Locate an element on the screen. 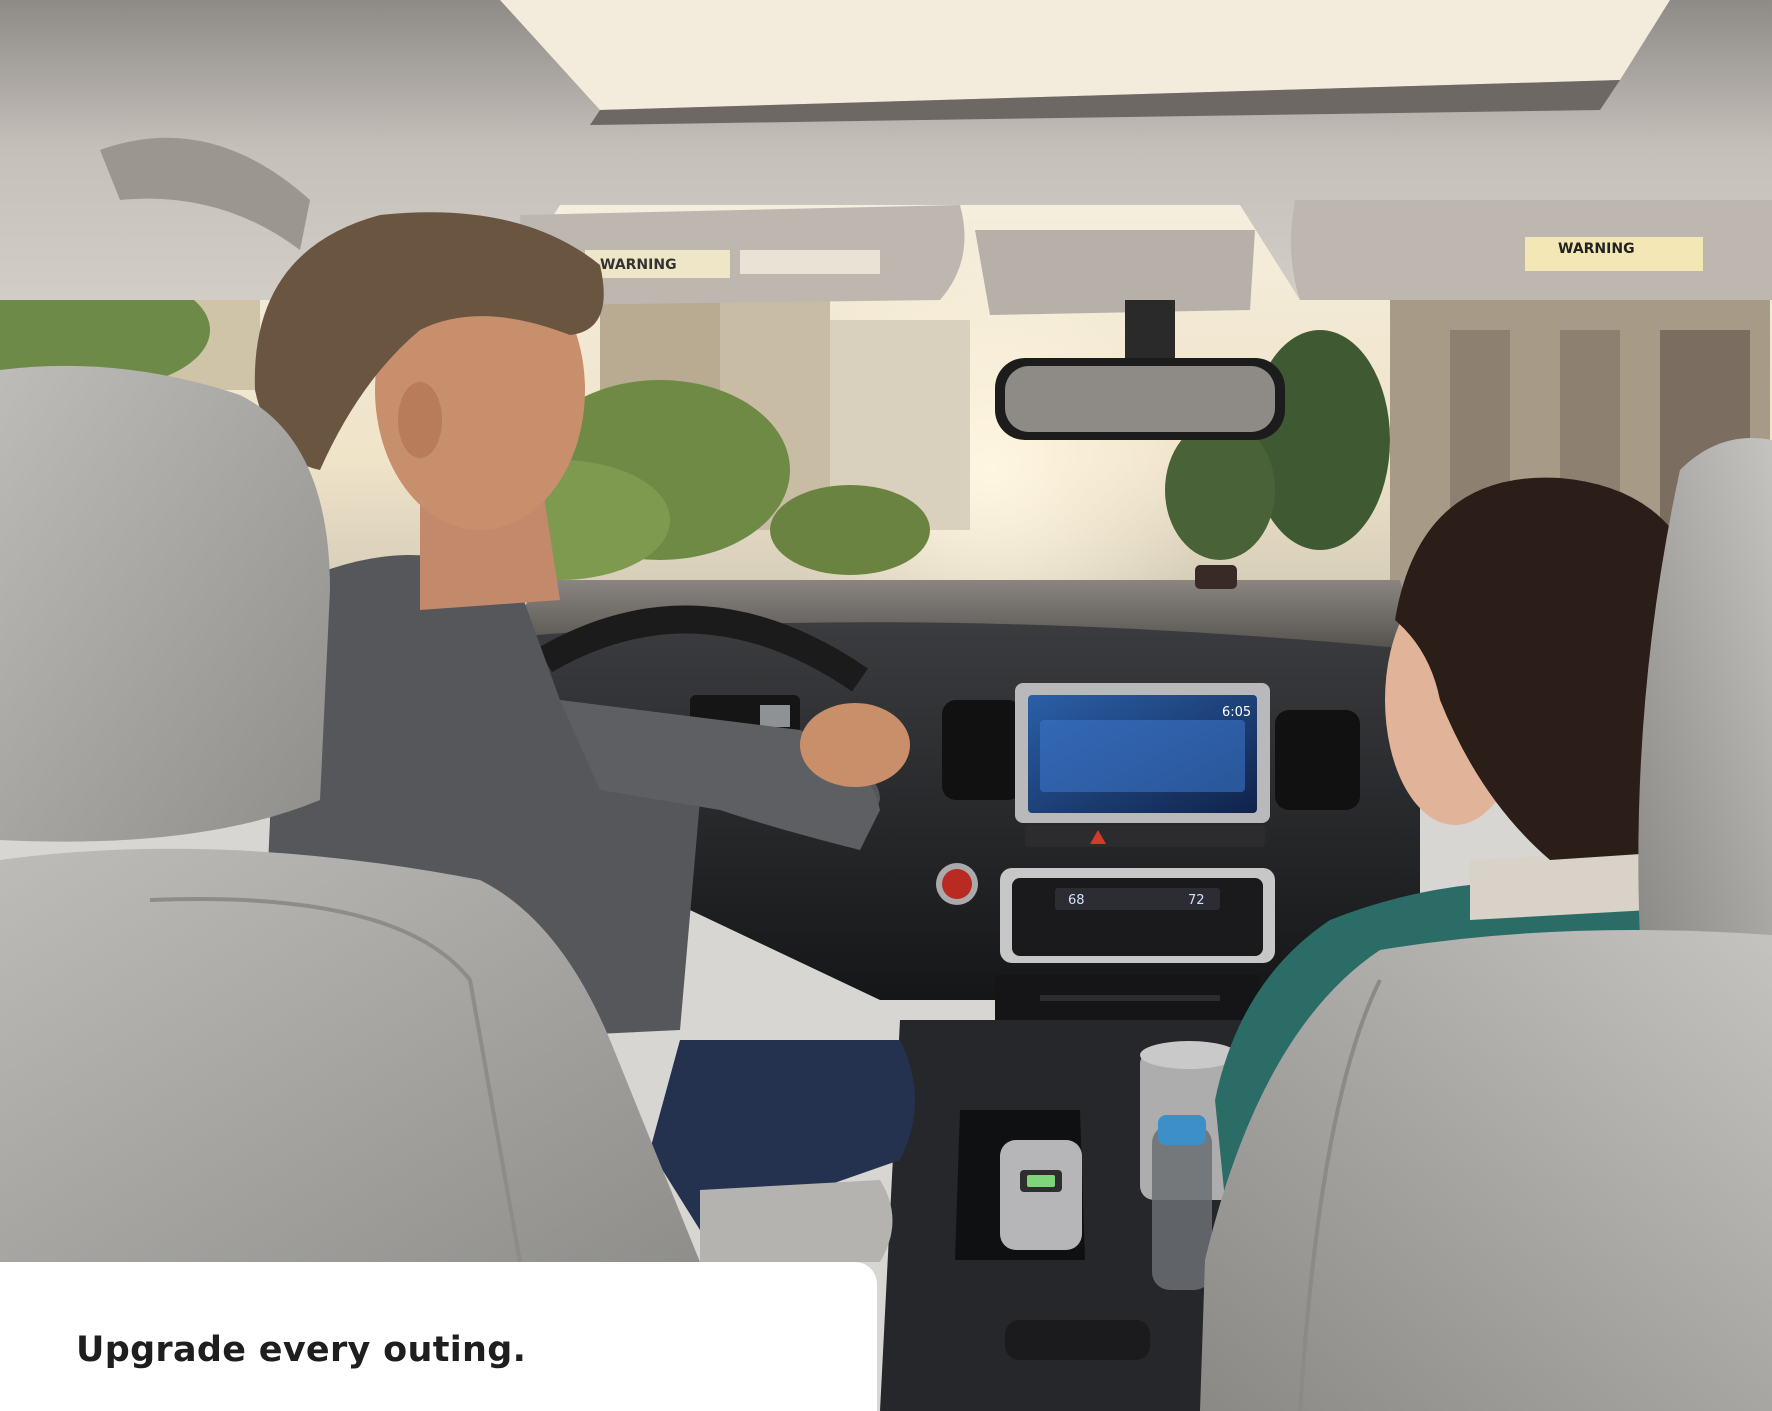  armrest is located at coordinates (796, 1221).